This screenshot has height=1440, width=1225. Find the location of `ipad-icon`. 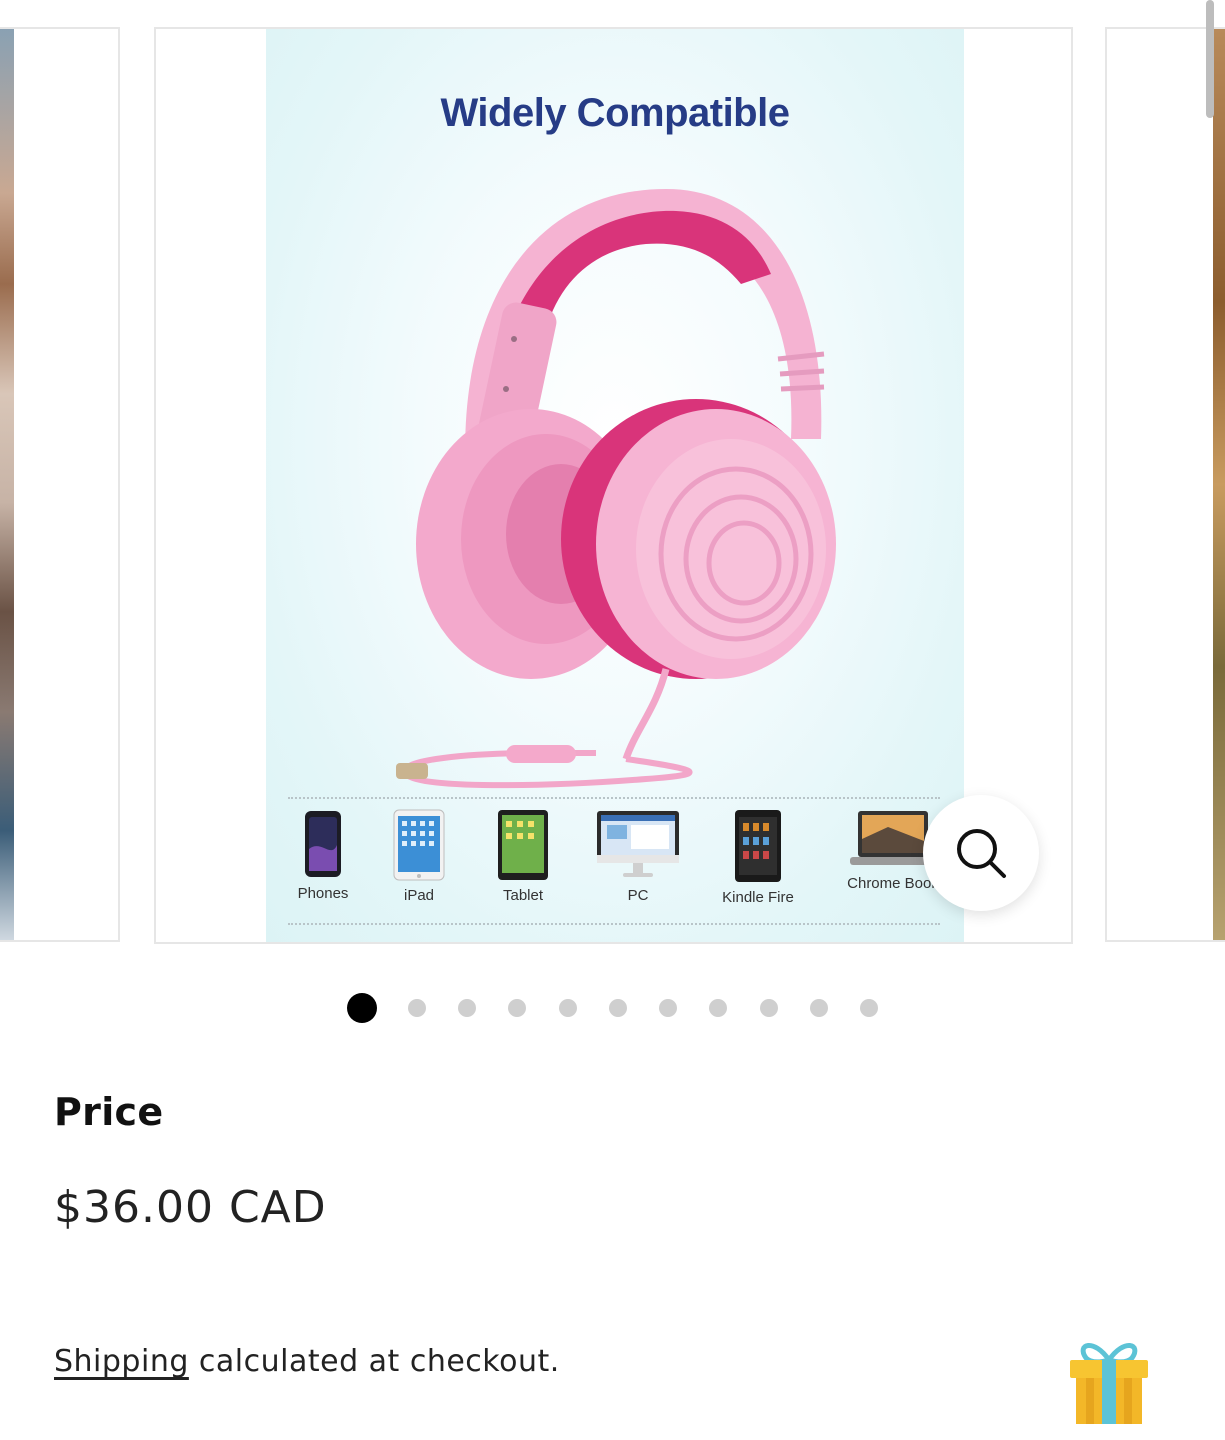

ipad-icon is located at coordinates (419, 845).